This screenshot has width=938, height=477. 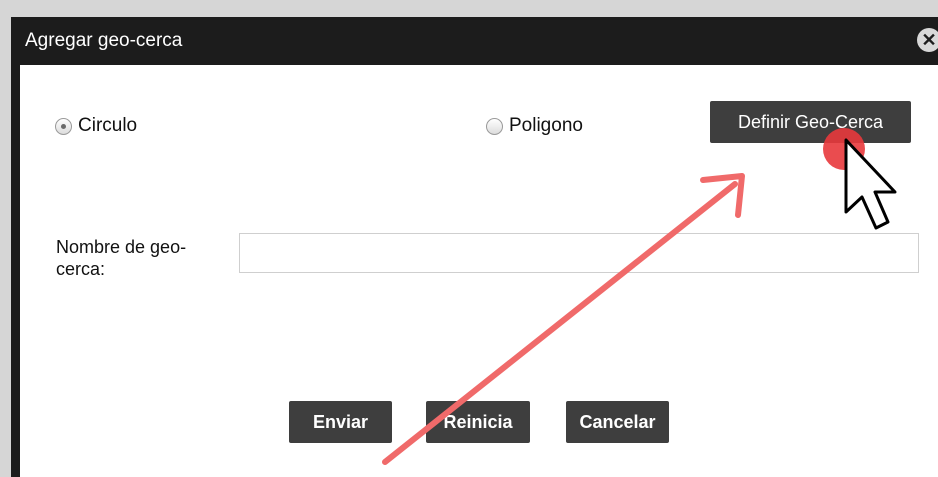 What do you see at coordinates (474, 41) in the screenshot?
I see `dialog-titlebar: Agregar geo-cerca ✕` at bounding box center [474, 41].